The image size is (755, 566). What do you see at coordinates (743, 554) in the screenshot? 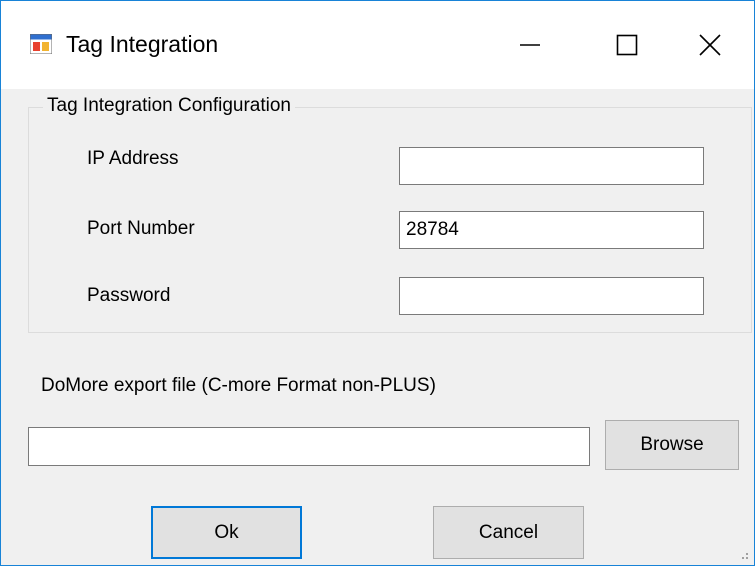
I see `resize-grip-icon` at bounding box center [743, 554].